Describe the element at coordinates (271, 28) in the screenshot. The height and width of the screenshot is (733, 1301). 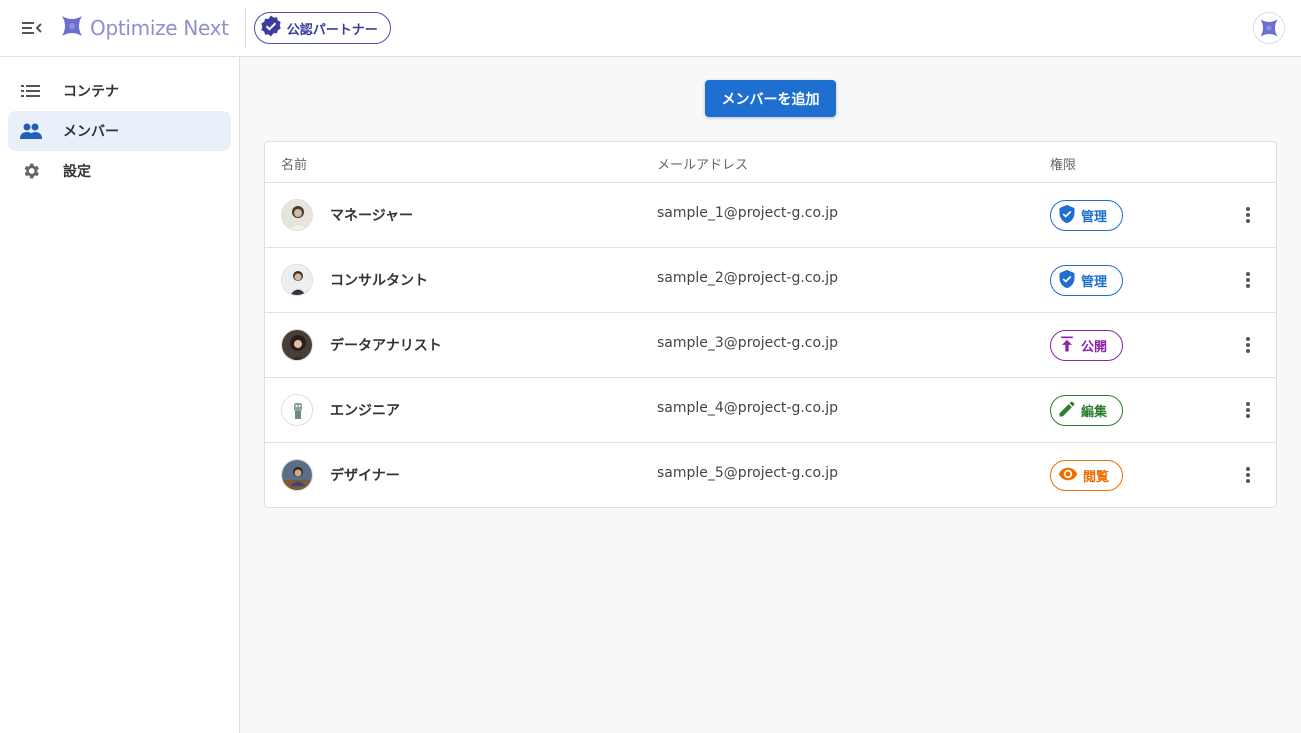
I see `verified-badge-icon` at that location.